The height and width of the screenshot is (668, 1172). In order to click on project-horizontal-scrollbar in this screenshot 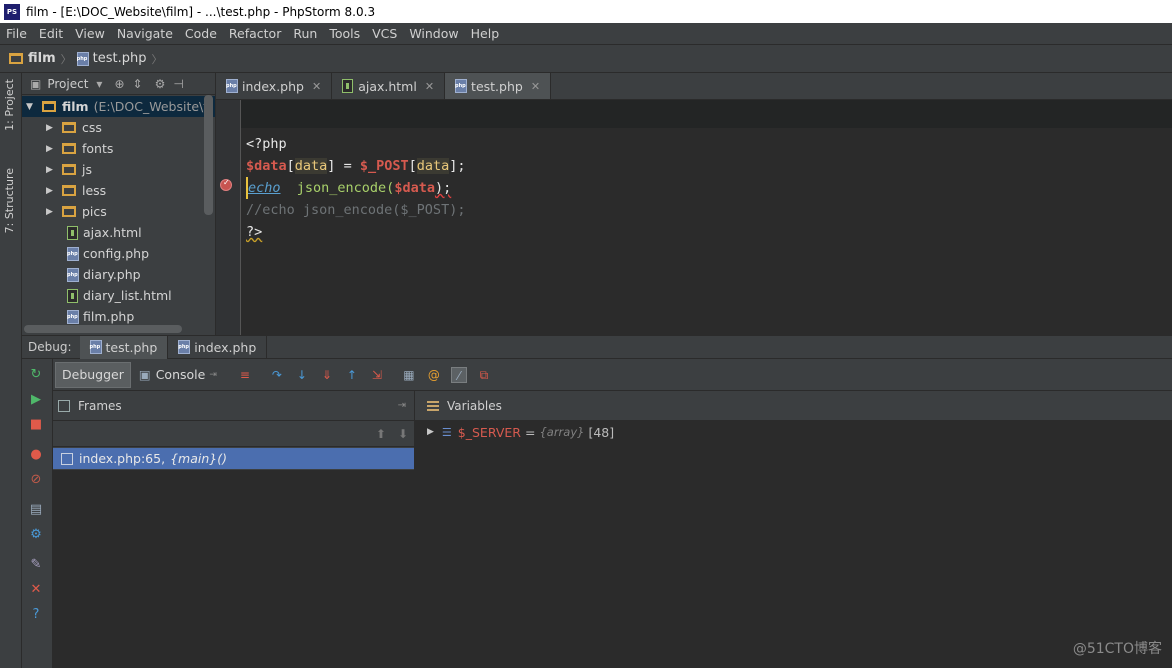, I will do `click(103, 329)`.